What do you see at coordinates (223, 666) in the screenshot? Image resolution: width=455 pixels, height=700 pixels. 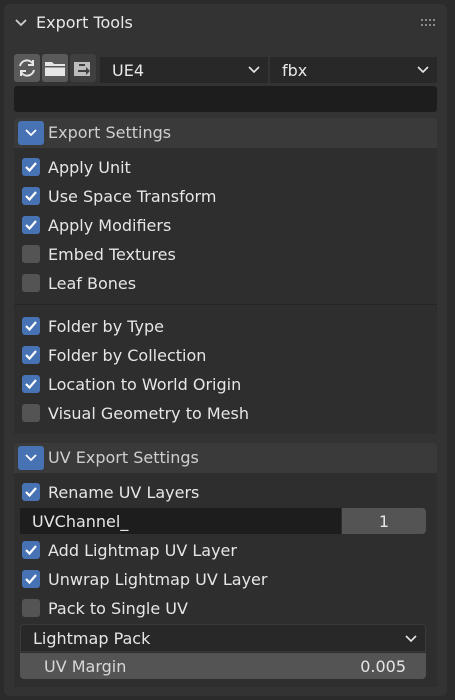 I see `uv-margin-slider: UV Margin 0.005` at bounding box center [223, 666].